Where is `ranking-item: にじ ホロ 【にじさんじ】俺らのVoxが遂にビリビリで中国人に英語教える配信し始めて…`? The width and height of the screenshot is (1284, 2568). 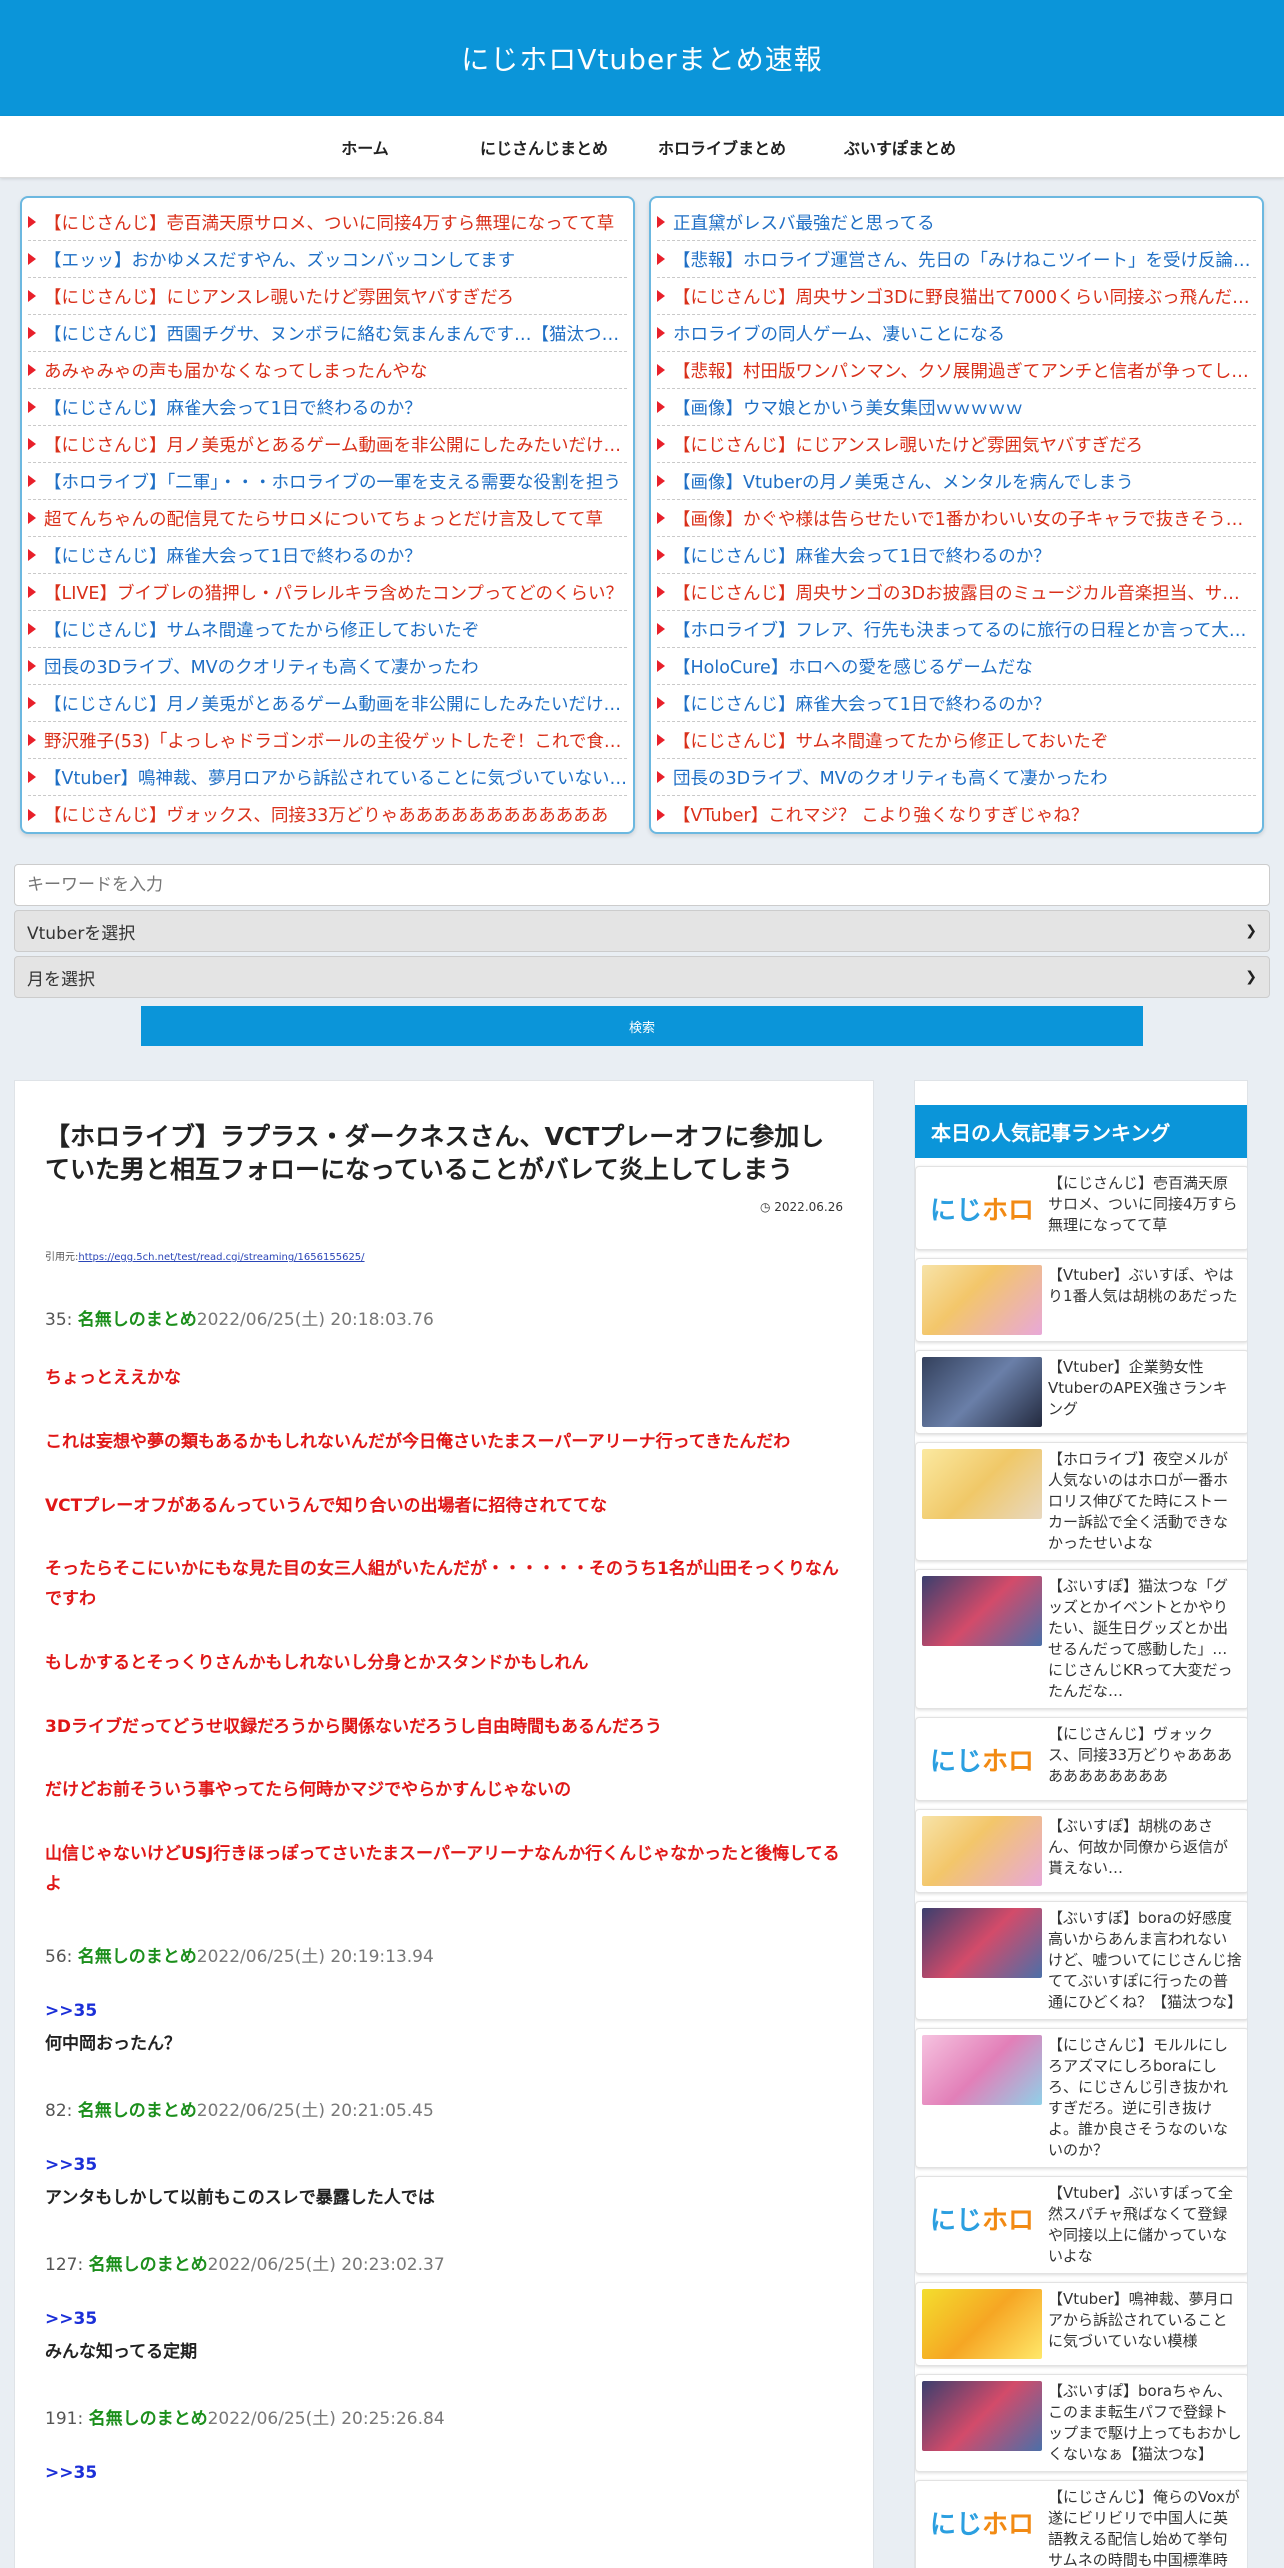 ranking-item: にじ ホロ 【にじさんじ】俺らのVoxが遂にビリビリで中国人に英語教える配信し始めて… is located at coordinates (1081, 2524).